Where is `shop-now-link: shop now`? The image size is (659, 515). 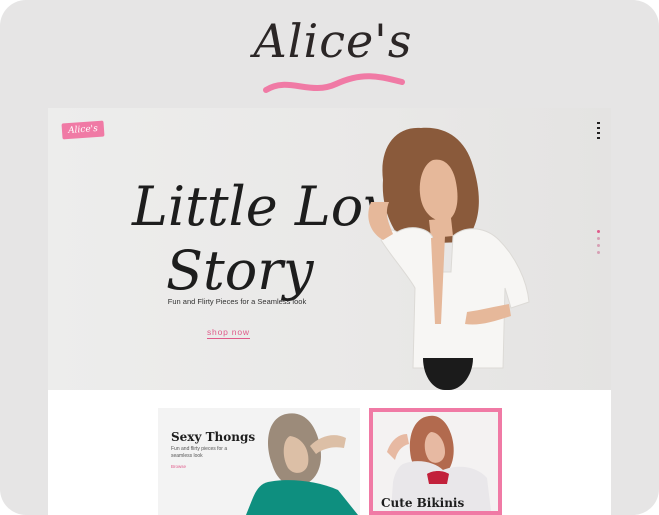 shop-now-link: shop now is located at coordinates (228, 333).